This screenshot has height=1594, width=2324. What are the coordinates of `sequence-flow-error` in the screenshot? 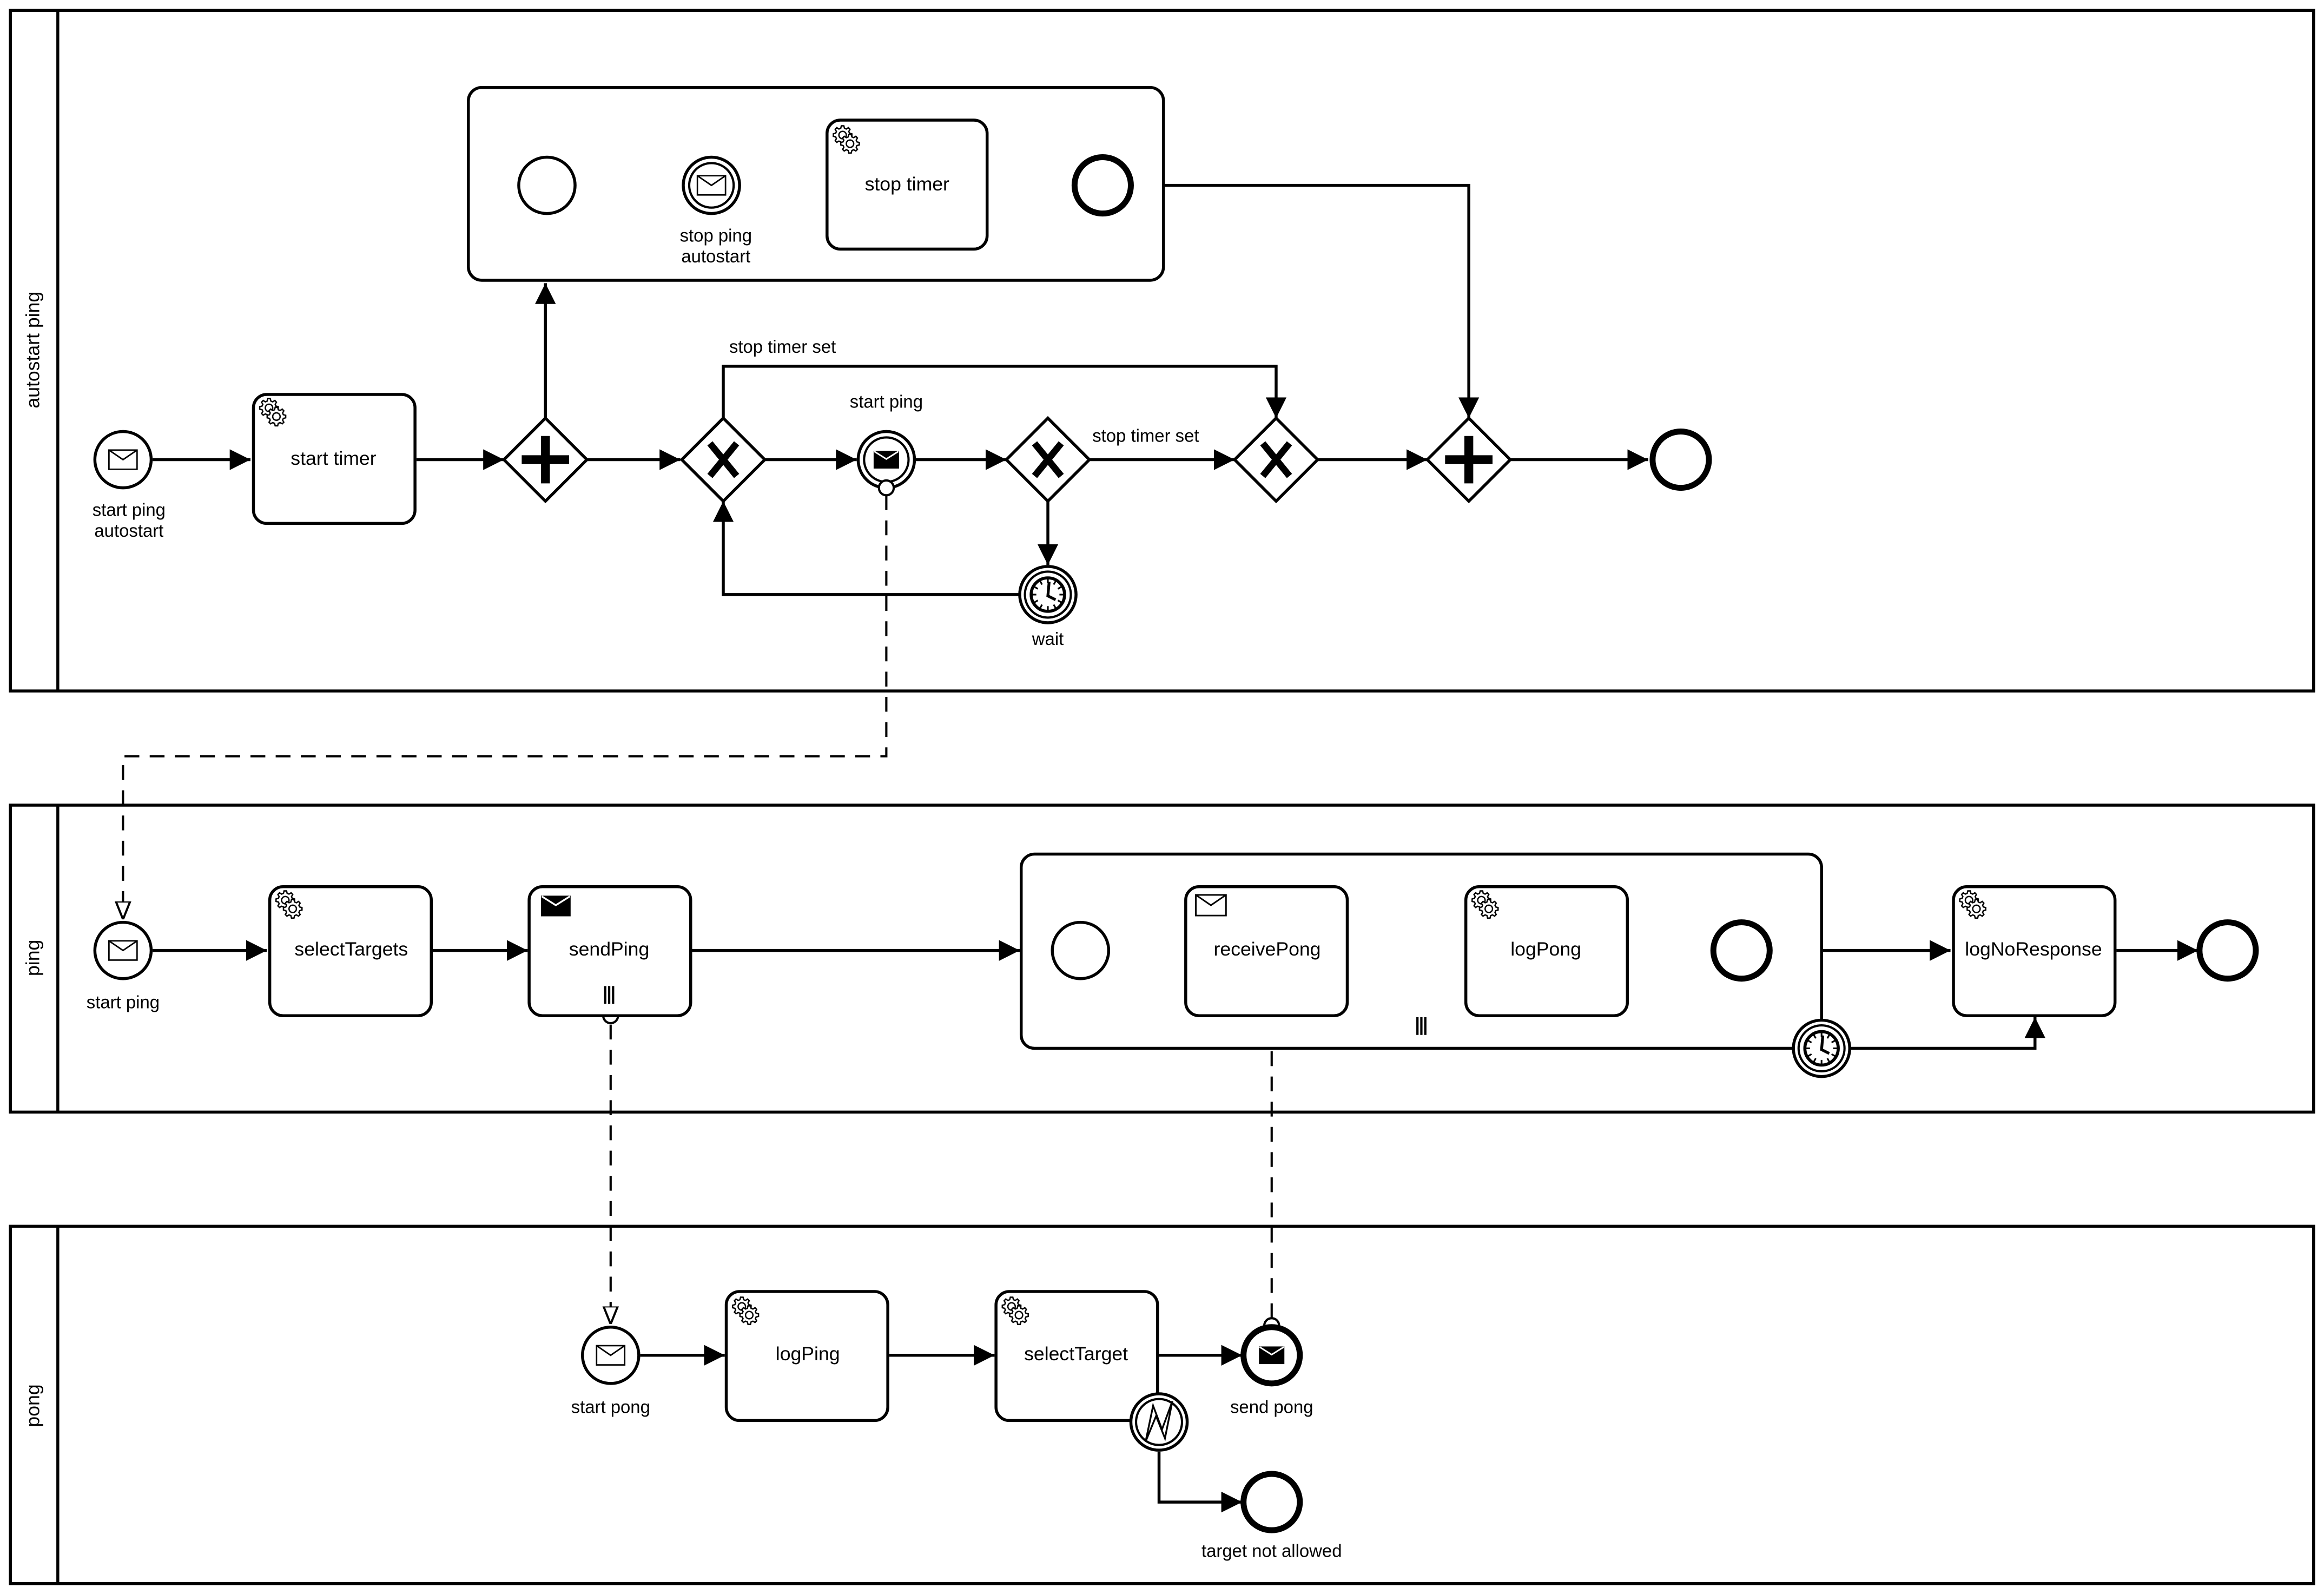 It's located at (1199, 1482).